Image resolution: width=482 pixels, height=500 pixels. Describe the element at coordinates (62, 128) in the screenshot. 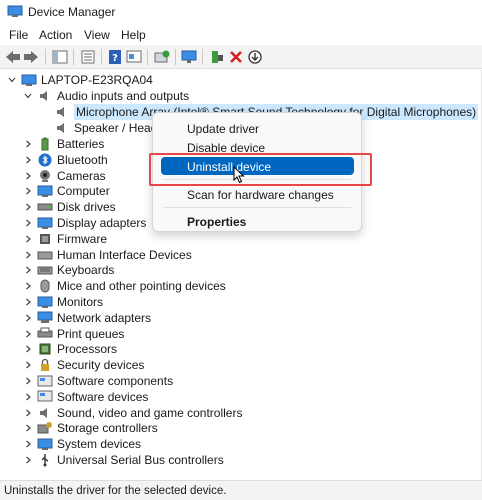

I see `speaker-icon` at that location.